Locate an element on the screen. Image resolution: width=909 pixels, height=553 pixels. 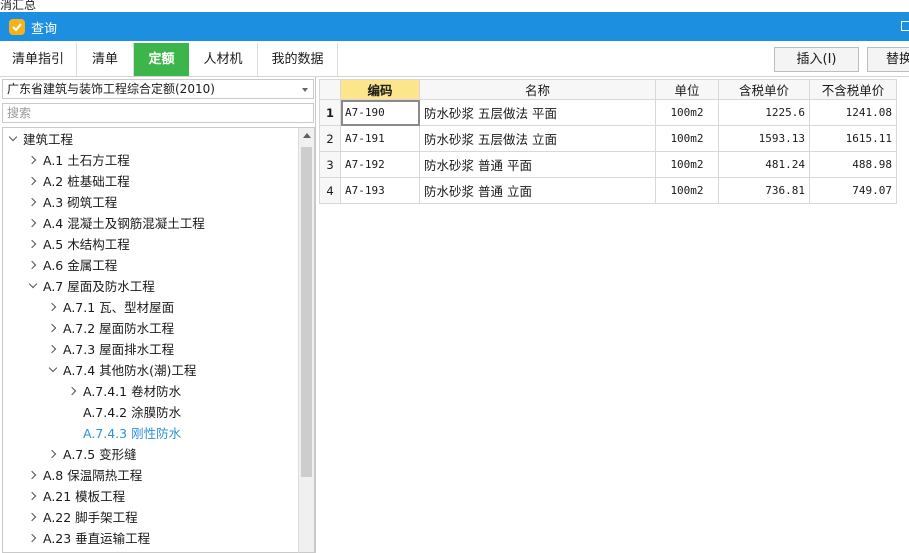
column-header-index is located at coordinates (330, 89).